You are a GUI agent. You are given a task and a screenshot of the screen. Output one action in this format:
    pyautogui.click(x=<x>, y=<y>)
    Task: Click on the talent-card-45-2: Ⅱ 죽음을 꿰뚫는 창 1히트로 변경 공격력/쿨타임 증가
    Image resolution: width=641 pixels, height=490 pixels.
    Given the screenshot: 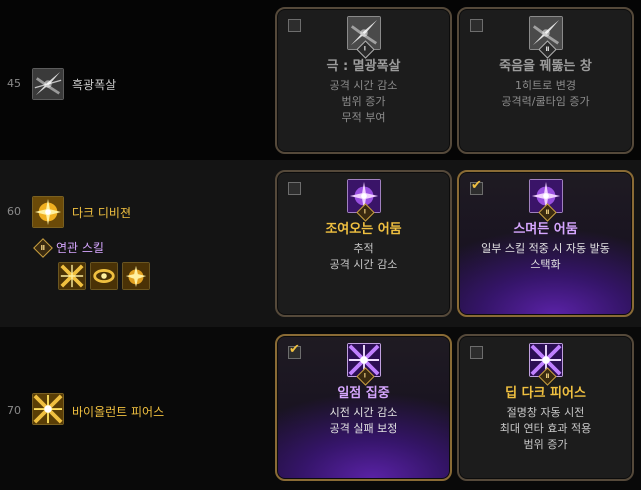 What is the action you would take?
    pyautogui.click(x=545, y=80)
    